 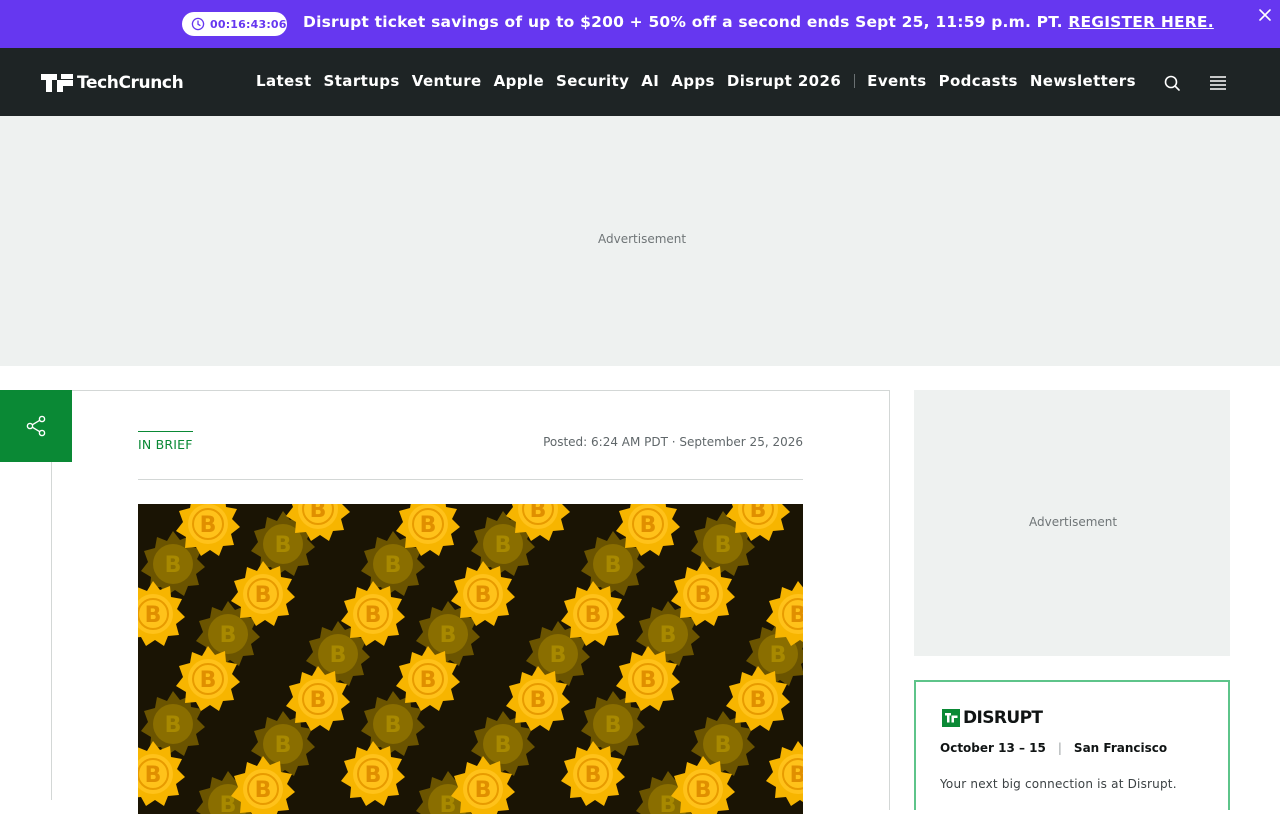 I want to click on nav-link-security: Security, so click(x=592, y=81).